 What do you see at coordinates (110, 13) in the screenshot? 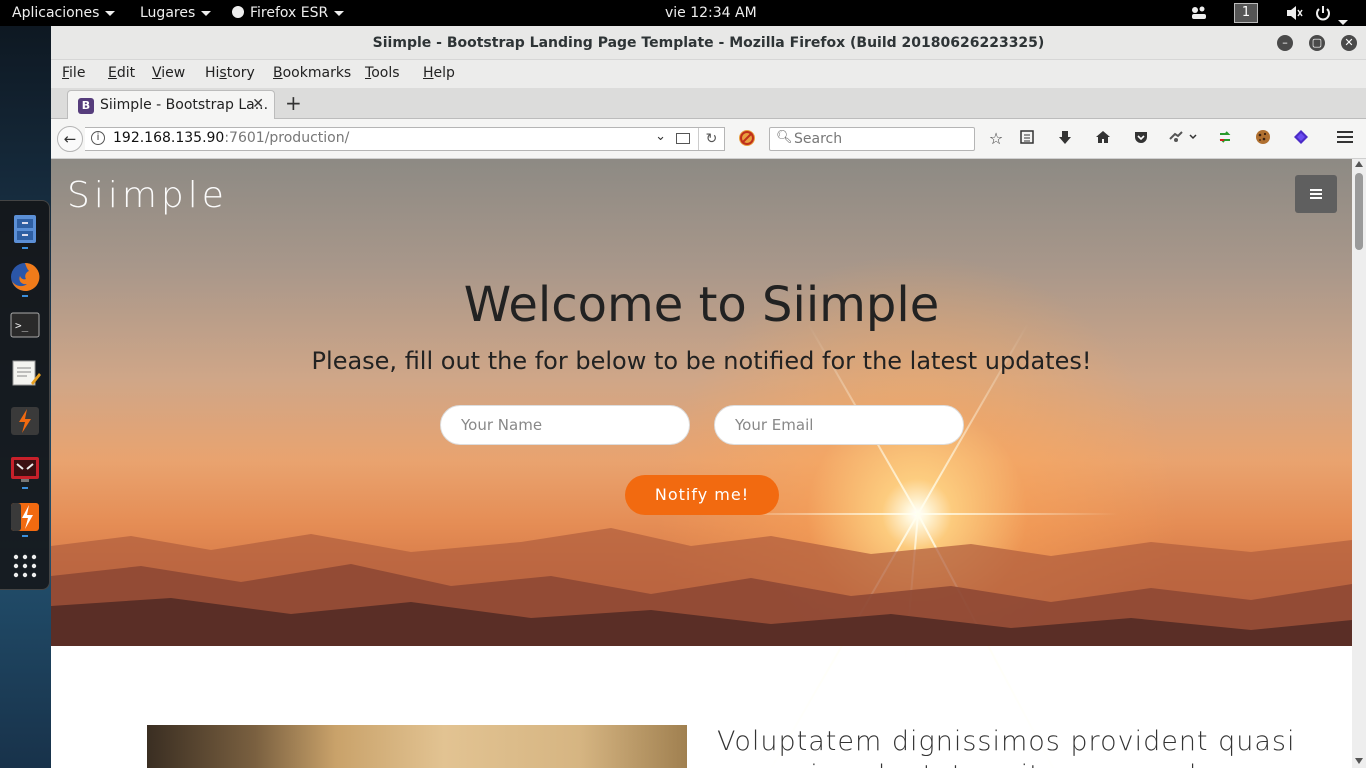
I see `applications-chevron-down-icon` at bounding box center [110, 13].